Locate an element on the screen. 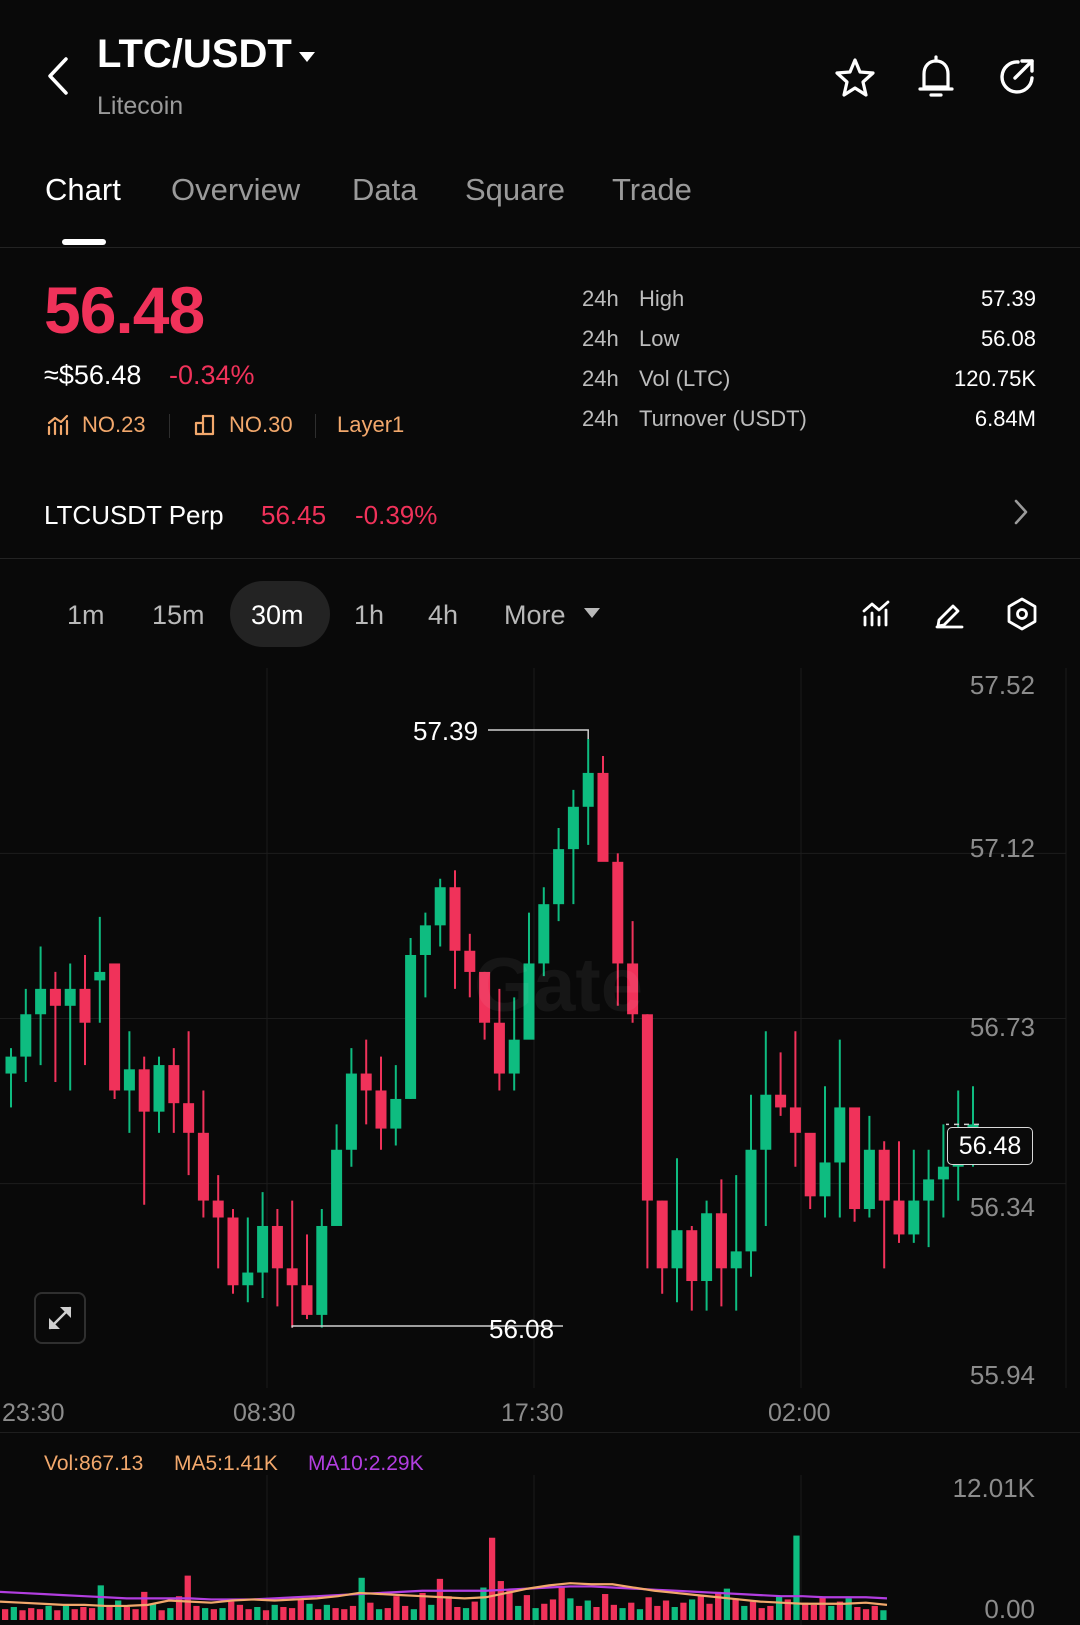  bell-icon is located at coordinates (936, 77).